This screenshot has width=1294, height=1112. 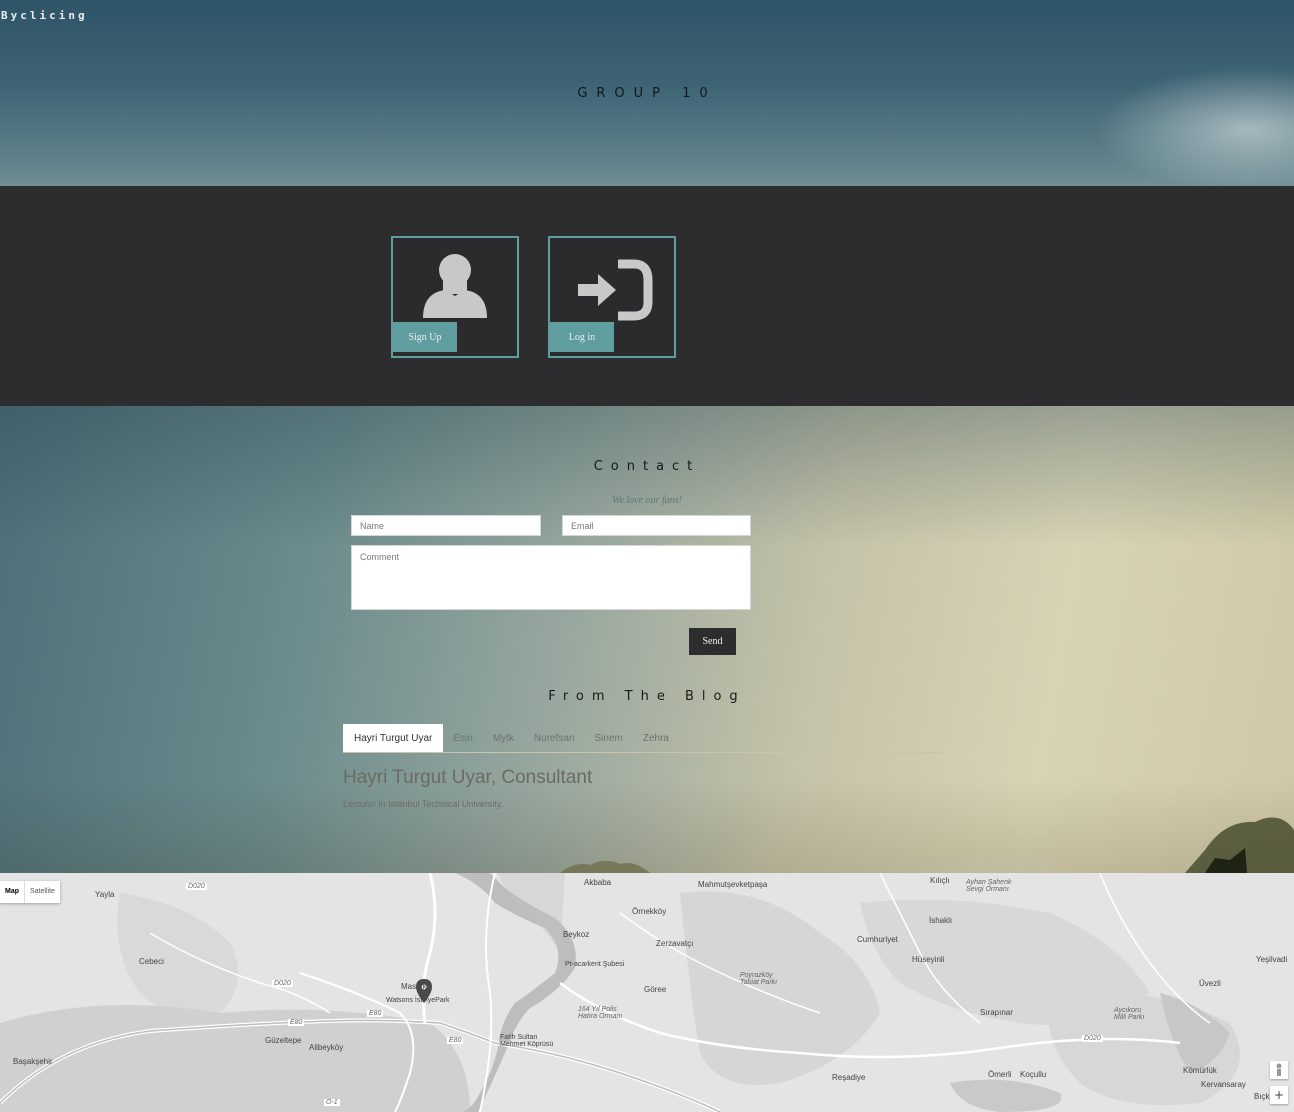 What do you see at coordinates (283, 1040) in the screenshot?
I see `map-label-guzeltepe: Güzeltepe` at bounding box center [283, 1040].